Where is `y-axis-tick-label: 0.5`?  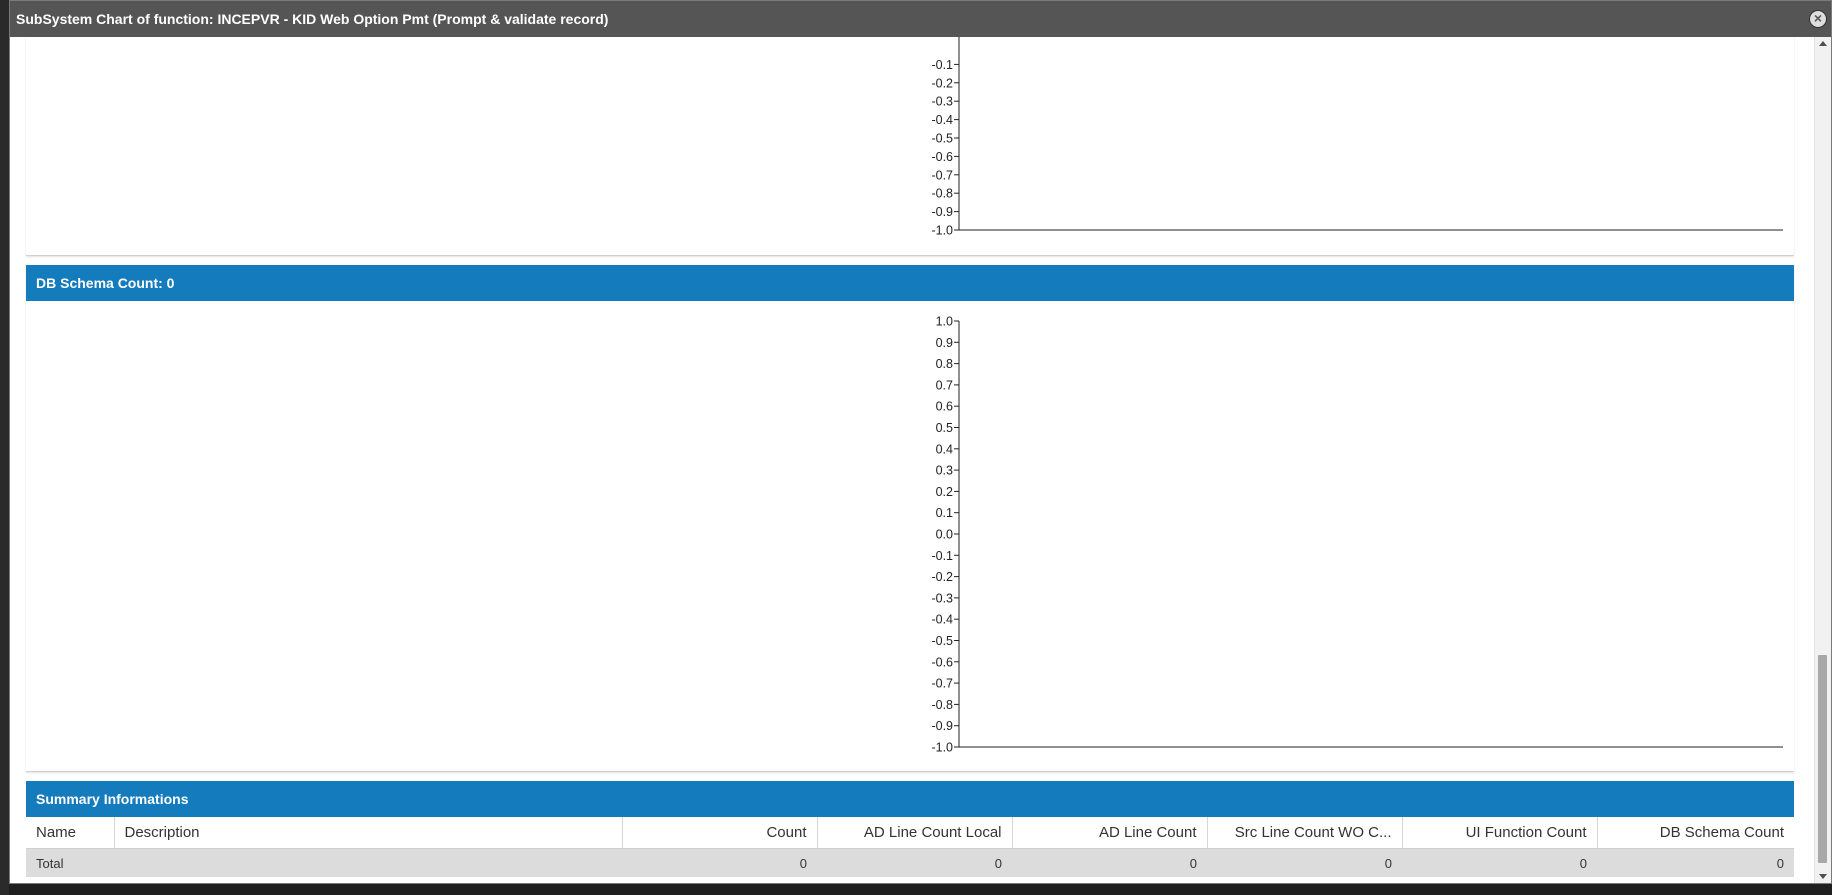 y-axis-tick-label: 0.5 is located at coordinates (944, 428).